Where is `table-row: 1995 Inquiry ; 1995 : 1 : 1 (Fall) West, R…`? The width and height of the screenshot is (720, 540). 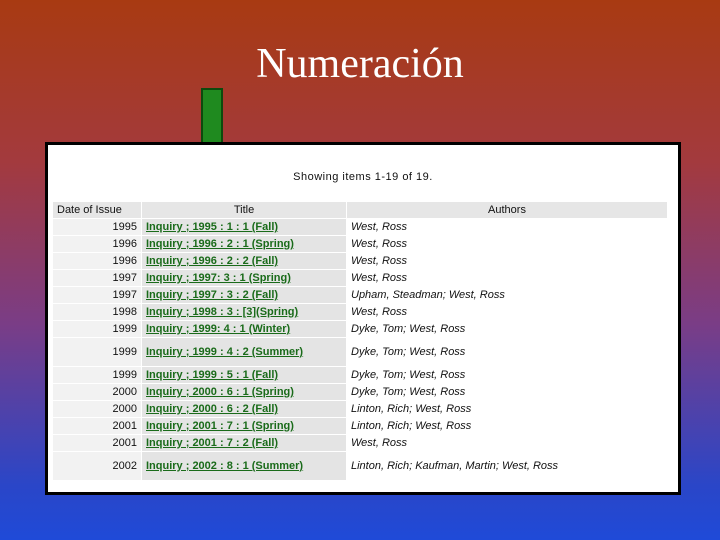
table-row: 1995 Inquiry ; 1995 : 1 : 1 (Fall) West, R… is located at coordinates (360, 227).